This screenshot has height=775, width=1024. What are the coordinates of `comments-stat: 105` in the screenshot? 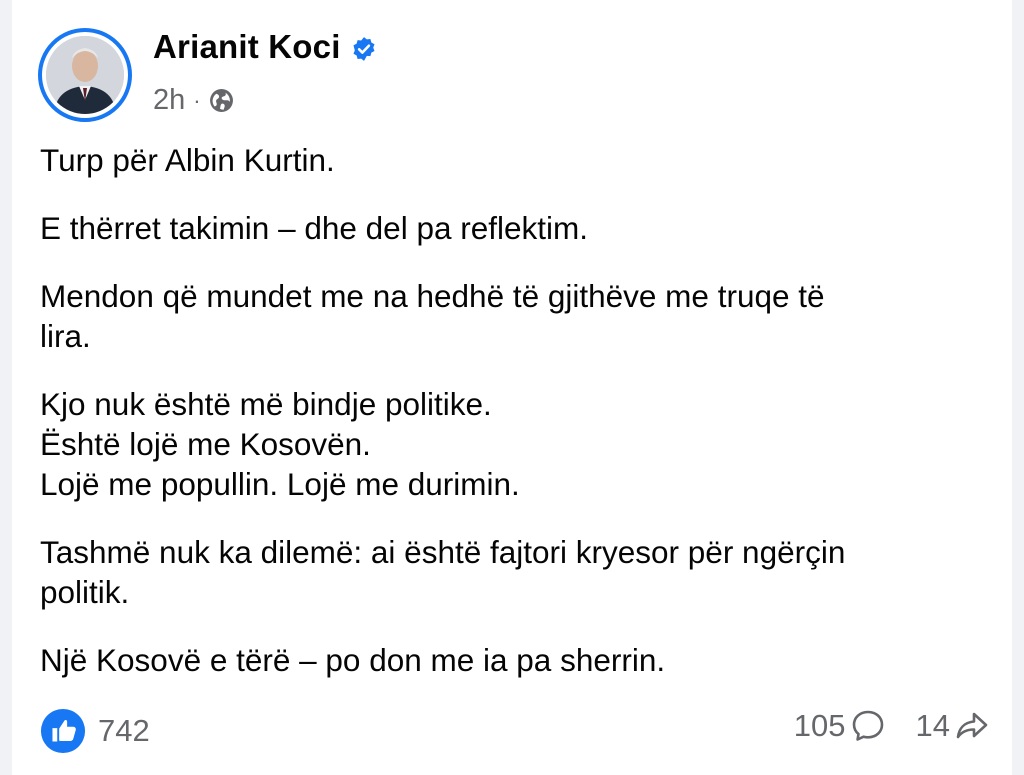 It's located at (840, 726).